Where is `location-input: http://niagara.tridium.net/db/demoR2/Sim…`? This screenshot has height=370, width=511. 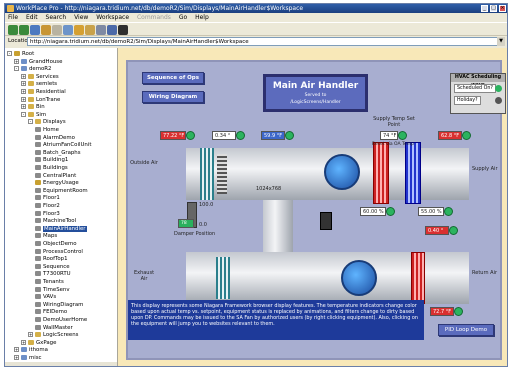 location-input: http://niagara.tridium.net/db/demoR2/Sim… is located at coordinates (263, 41).